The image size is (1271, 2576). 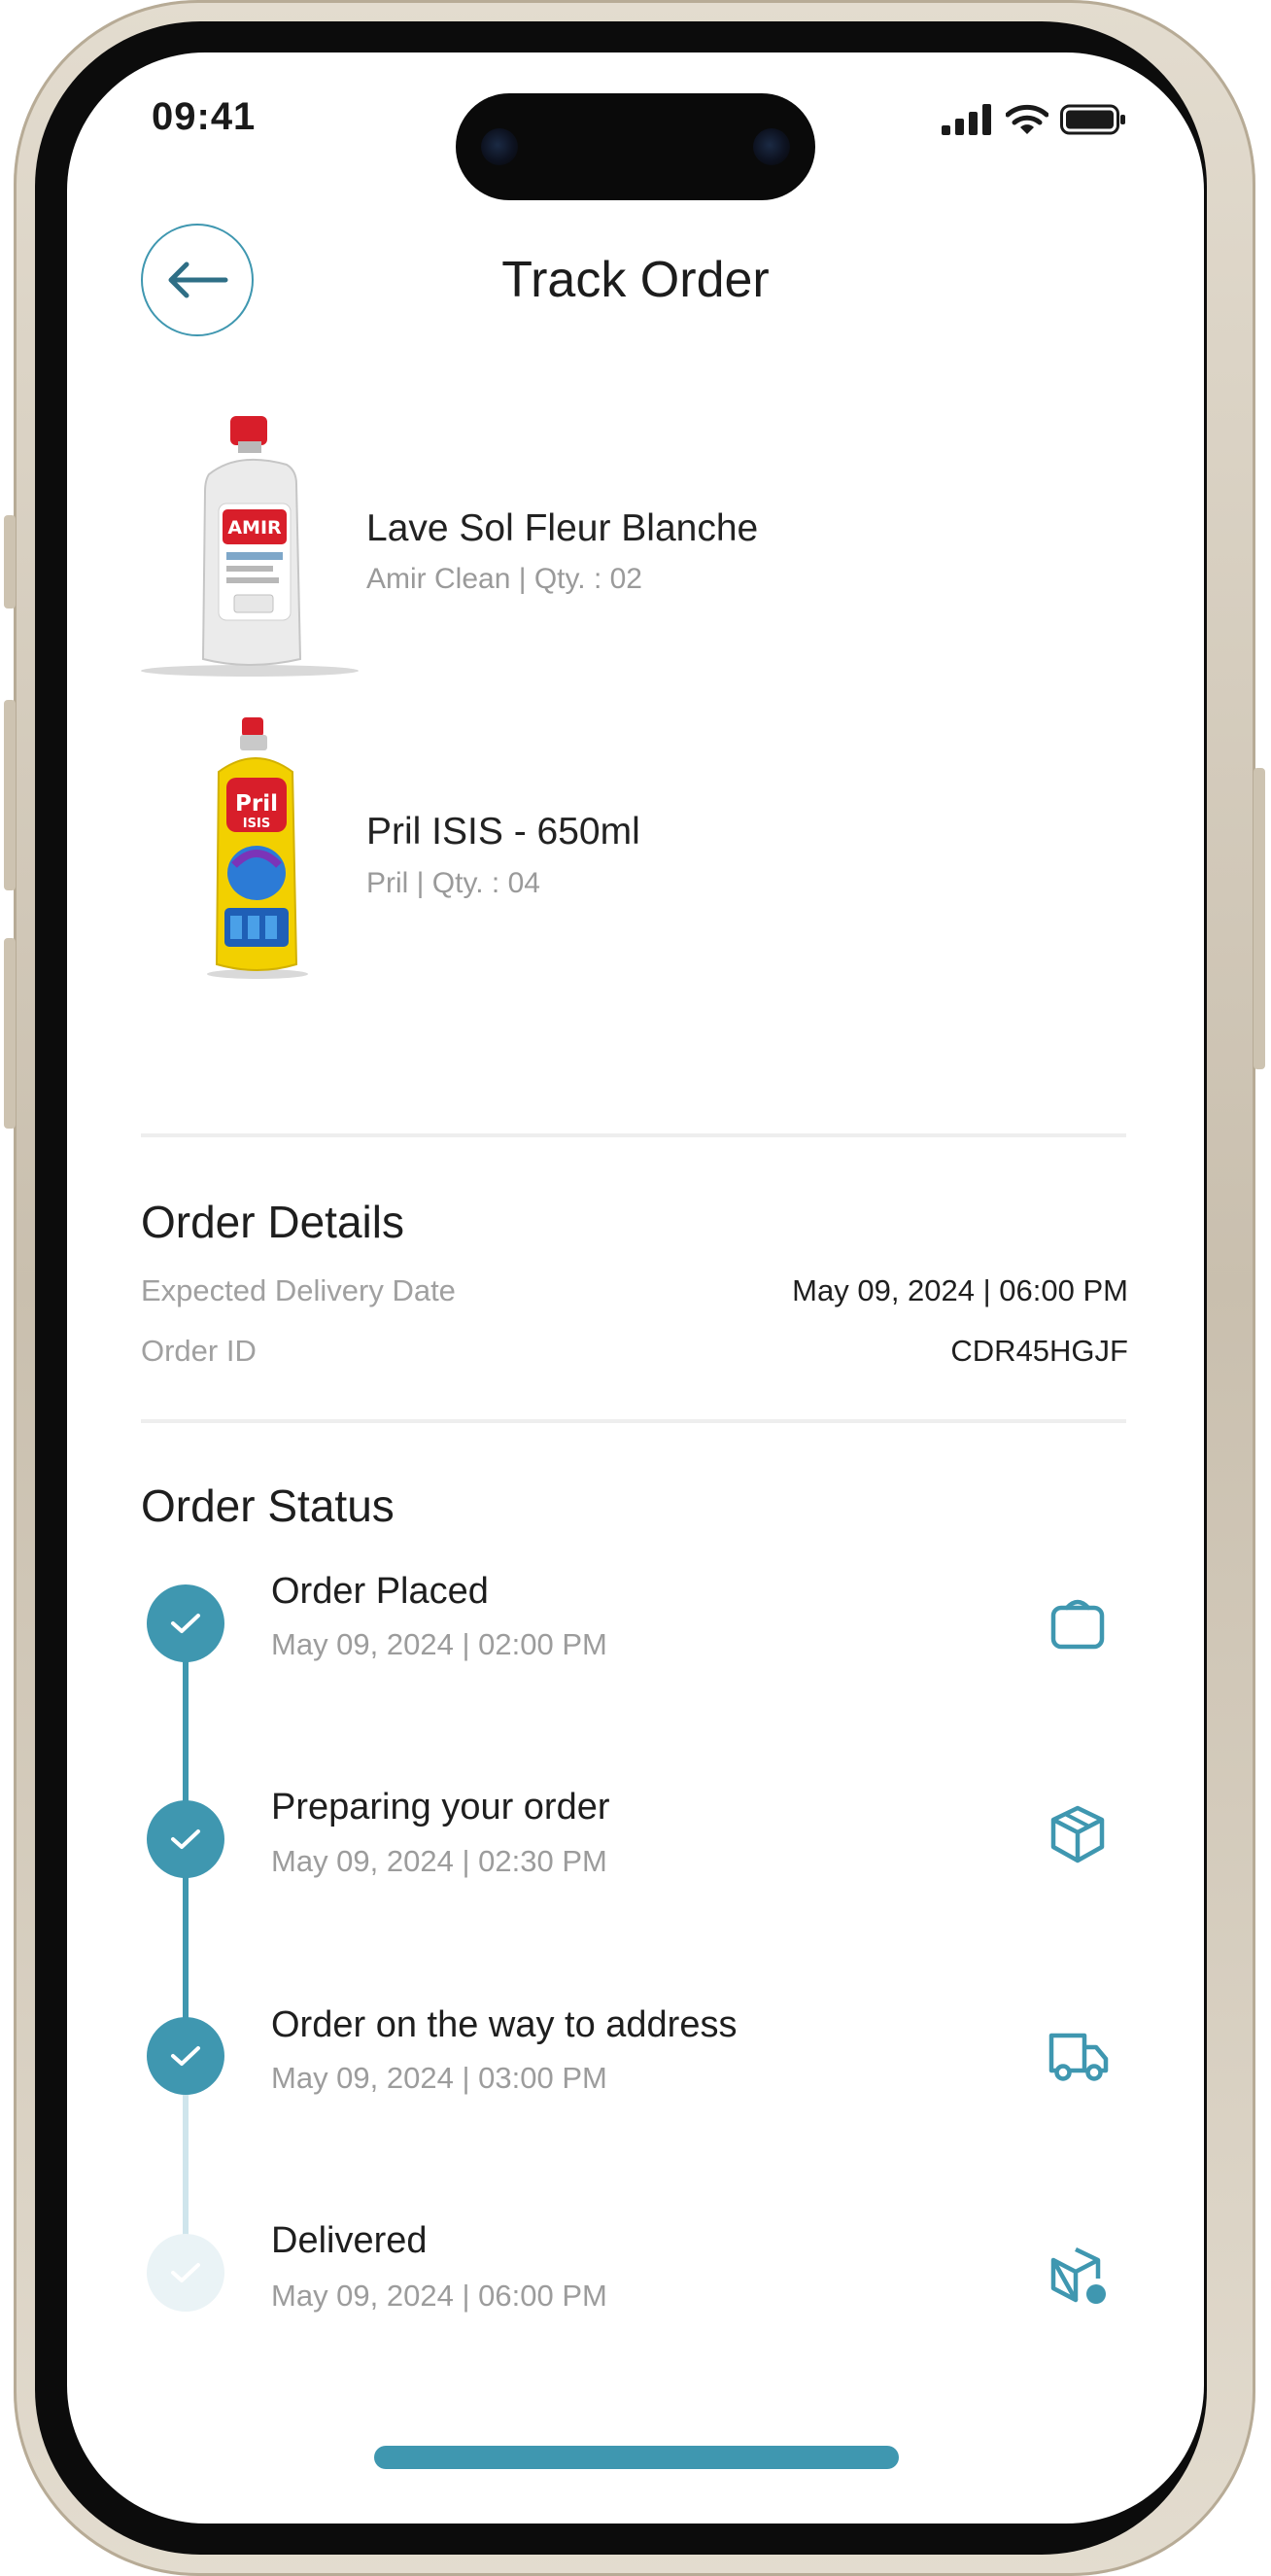 What do you see at coordinates (960, 1290) in the screenshot?
I see `expected-delivery-value: May 09, 2024 | 06:00 PM` at bounding box center [960, 1290].